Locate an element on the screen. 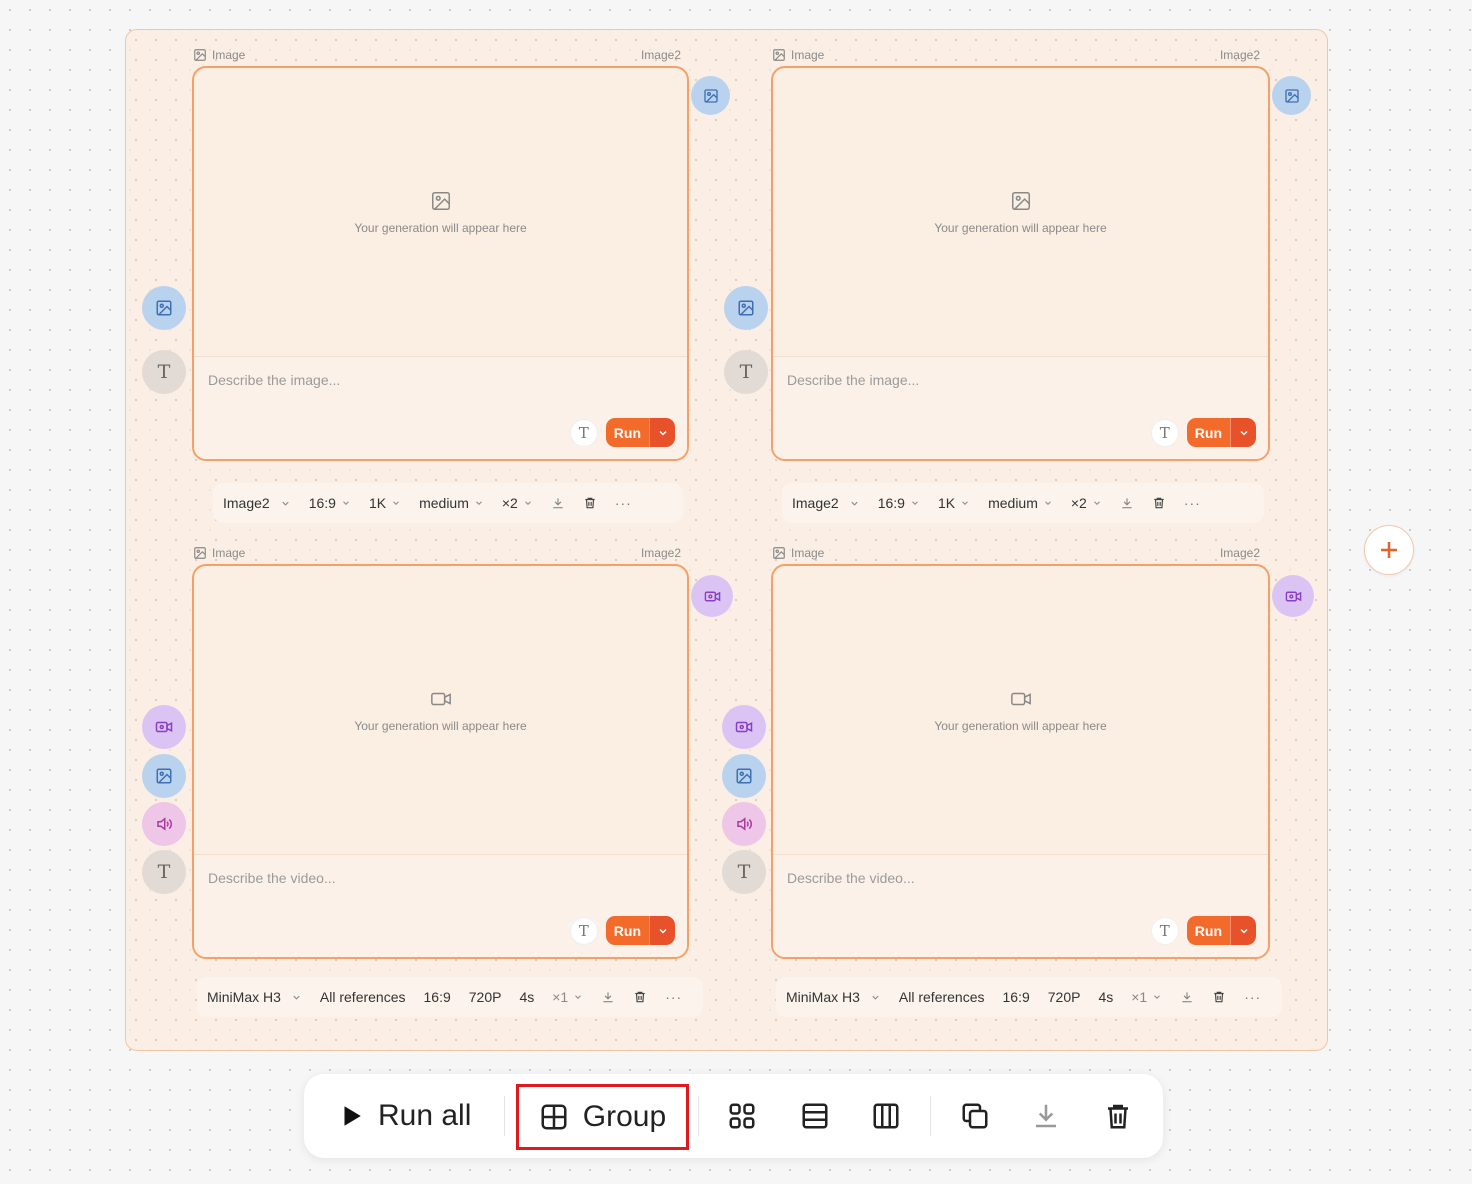 The image size is (1472, 1184). delete-all-button is located at coordinates (1118, 1116).